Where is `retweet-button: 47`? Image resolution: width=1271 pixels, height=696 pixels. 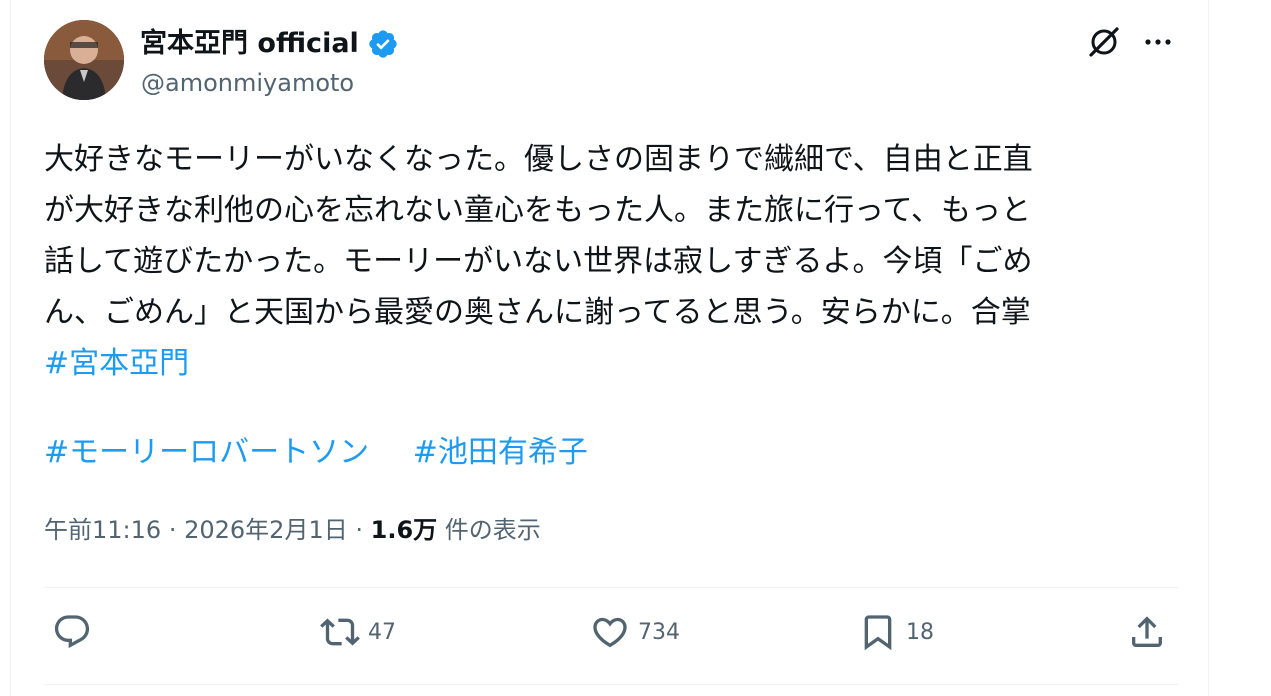 retweet-button: 47 is located at coordinates (358, 632).